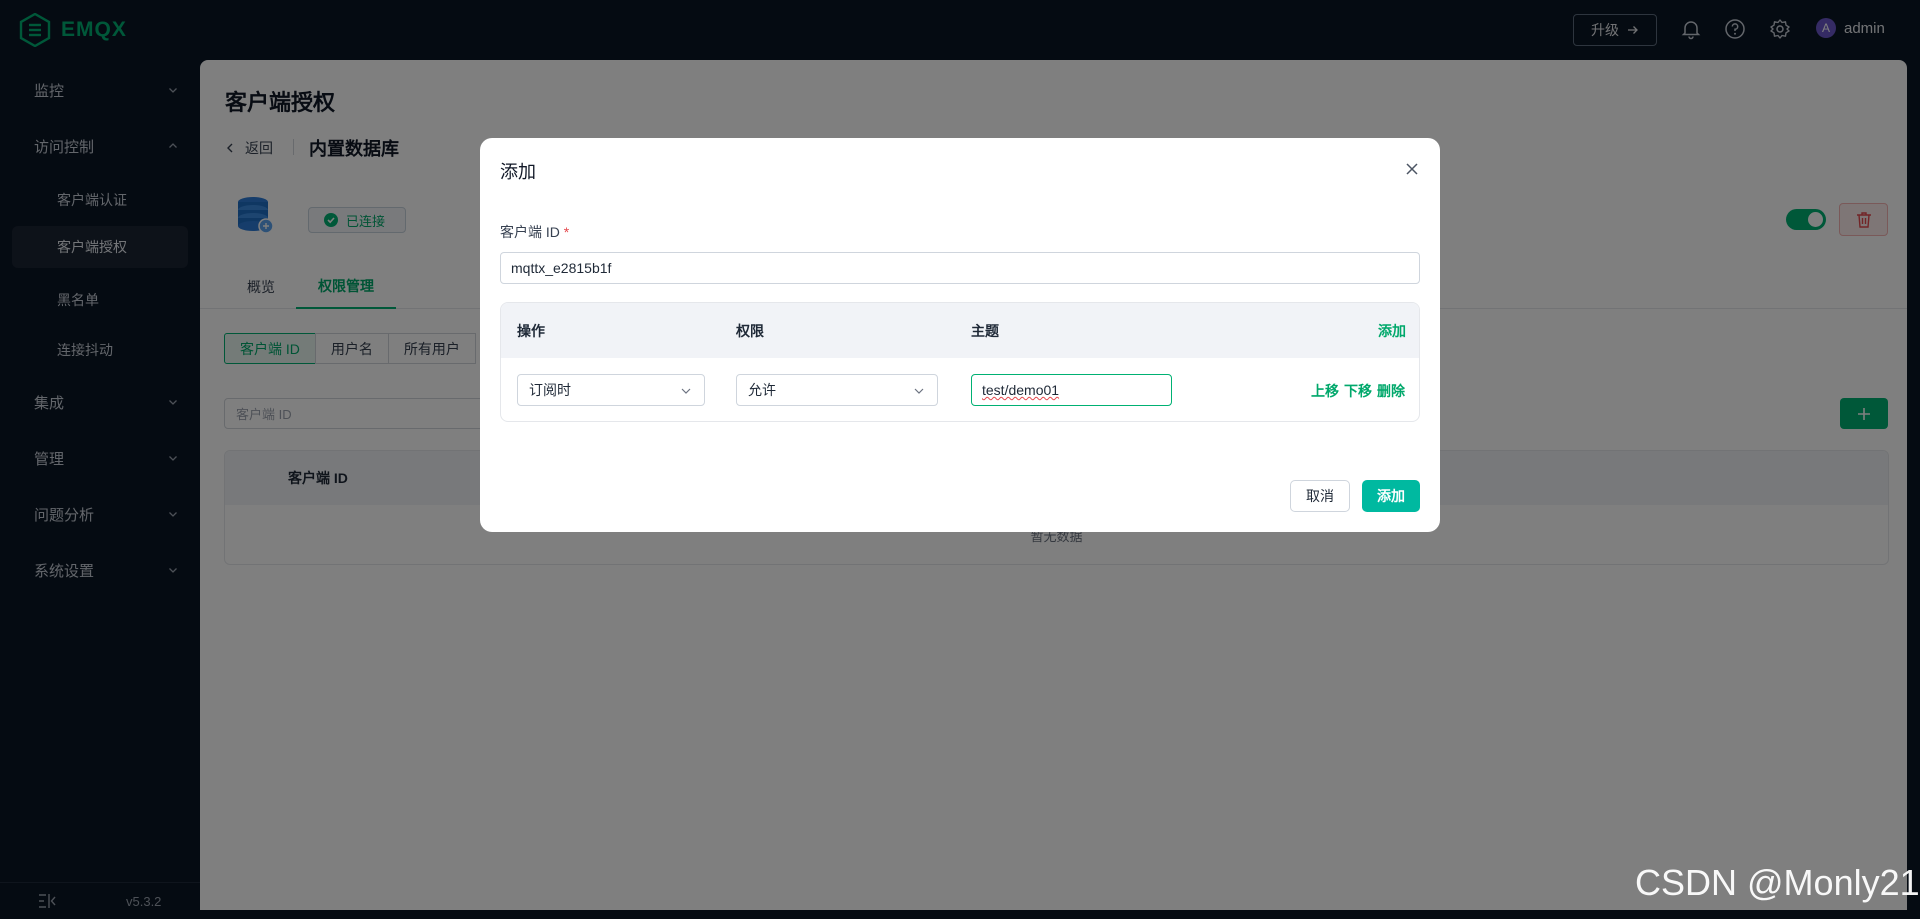  I want to click on submit-label: 添加, so click(1391, 496).